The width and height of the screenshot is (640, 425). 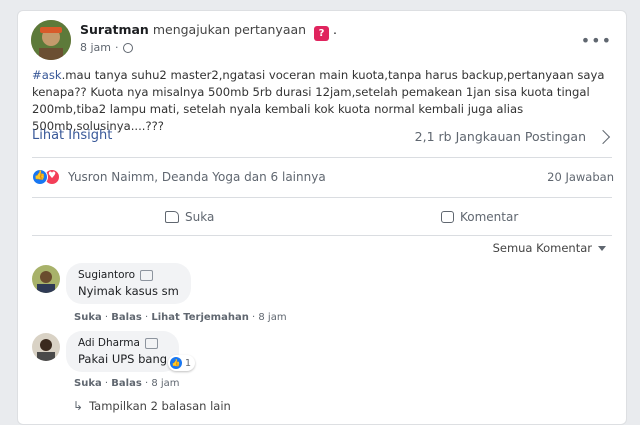 What do you see at coordinates (197, 177) in the screenshot?
I see `reactors-list: Yusron Naimm, Deanda Yoga dan 6 lainnya` at bounding box center [197, 177].